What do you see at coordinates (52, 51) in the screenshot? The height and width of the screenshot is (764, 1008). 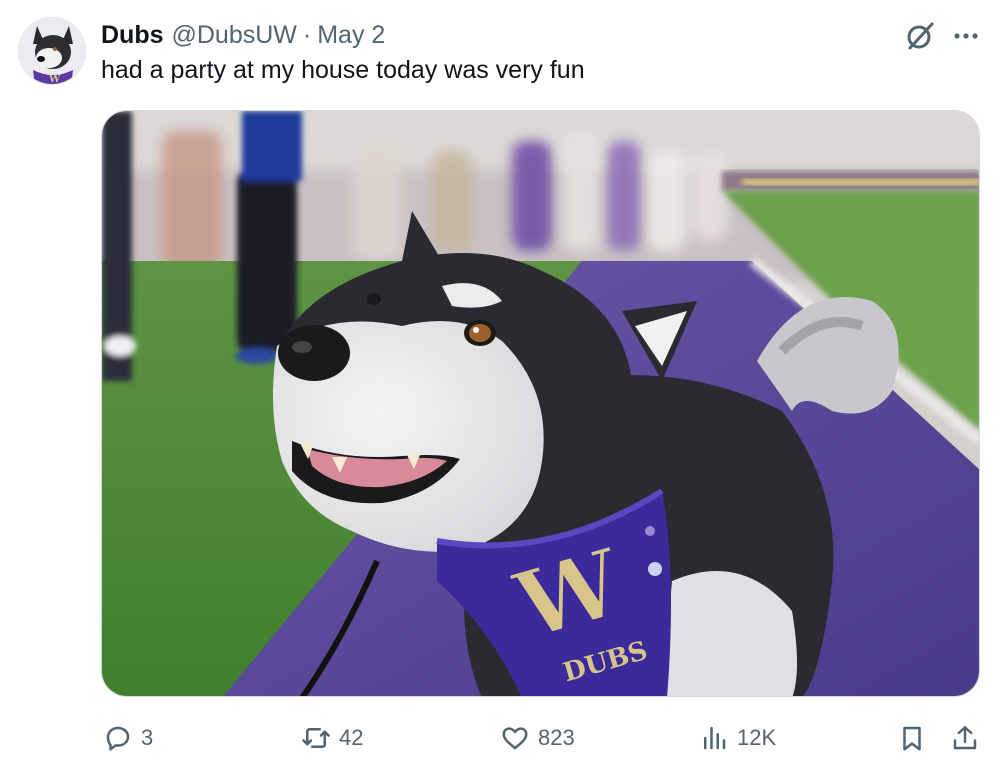 I see `avatar: W` at bounding box center [52, 51].